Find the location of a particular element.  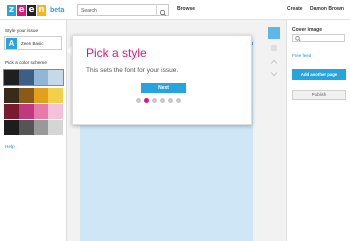

modal-title: Pick a style is located at coordinates (116, 53).